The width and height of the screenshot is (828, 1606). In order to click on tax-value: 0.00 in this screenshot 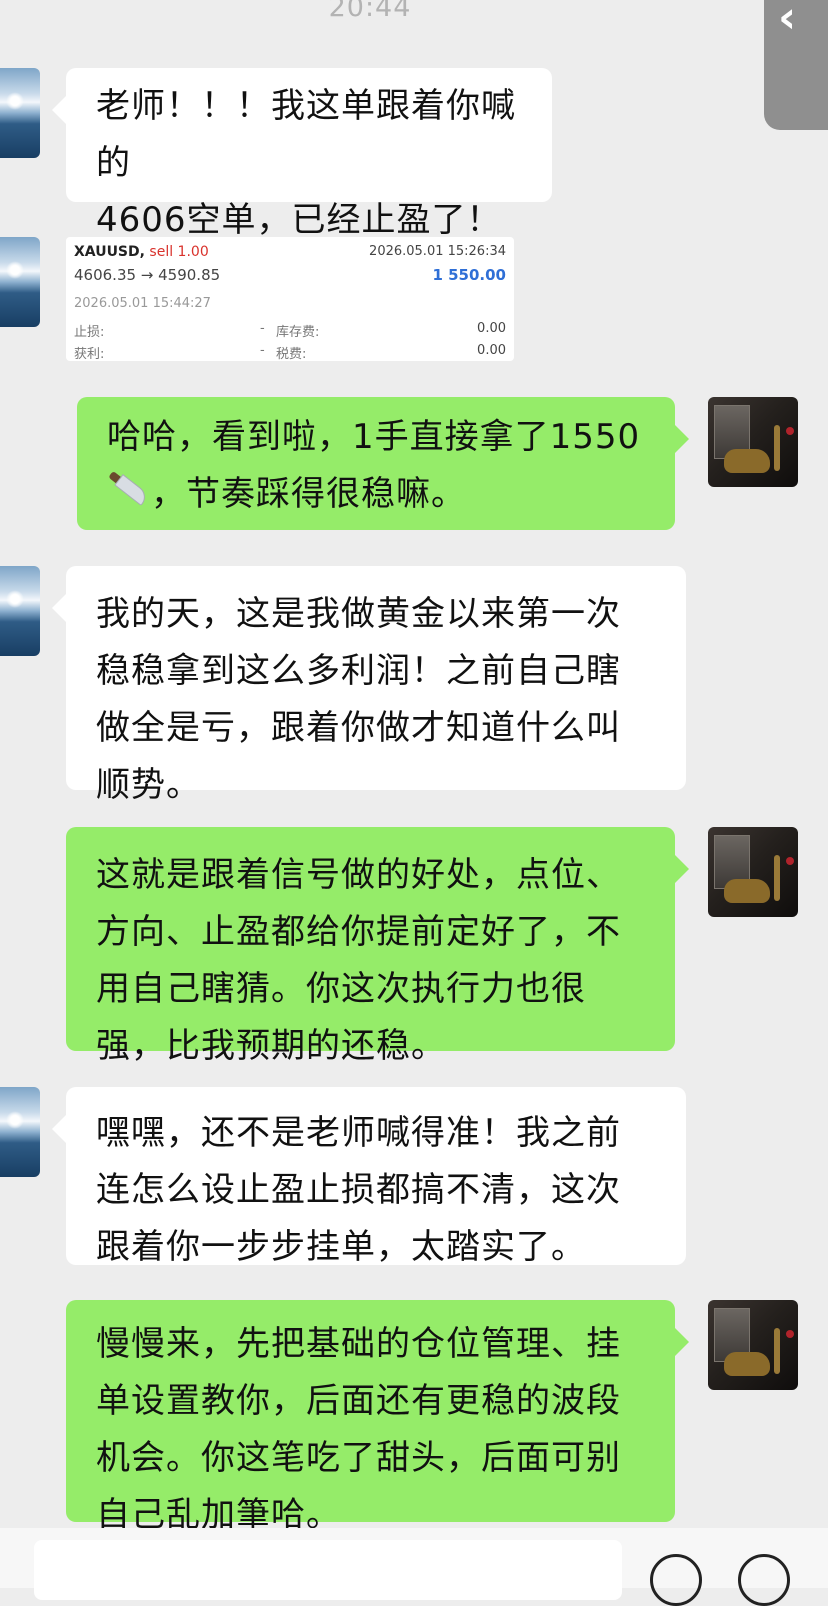, I will do `click(491, 350)`.